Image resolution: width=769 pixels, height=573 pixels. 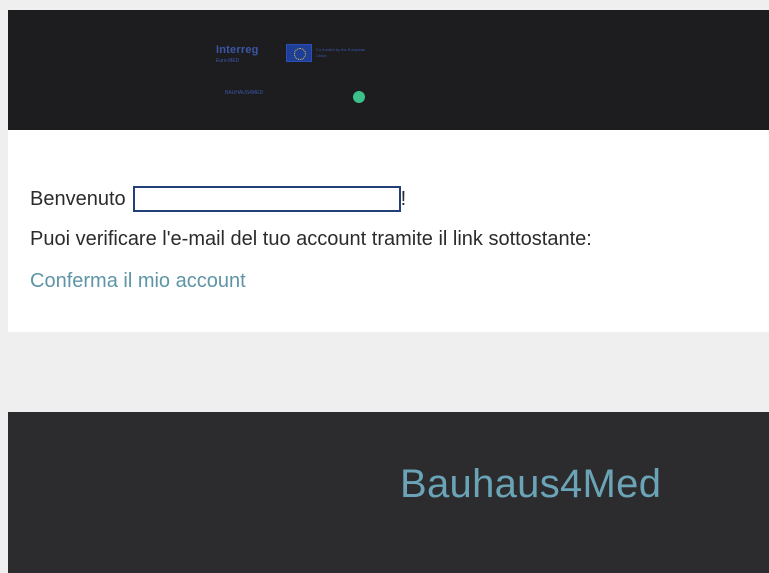 I want to click on username-field, so click(x=266, y=199).